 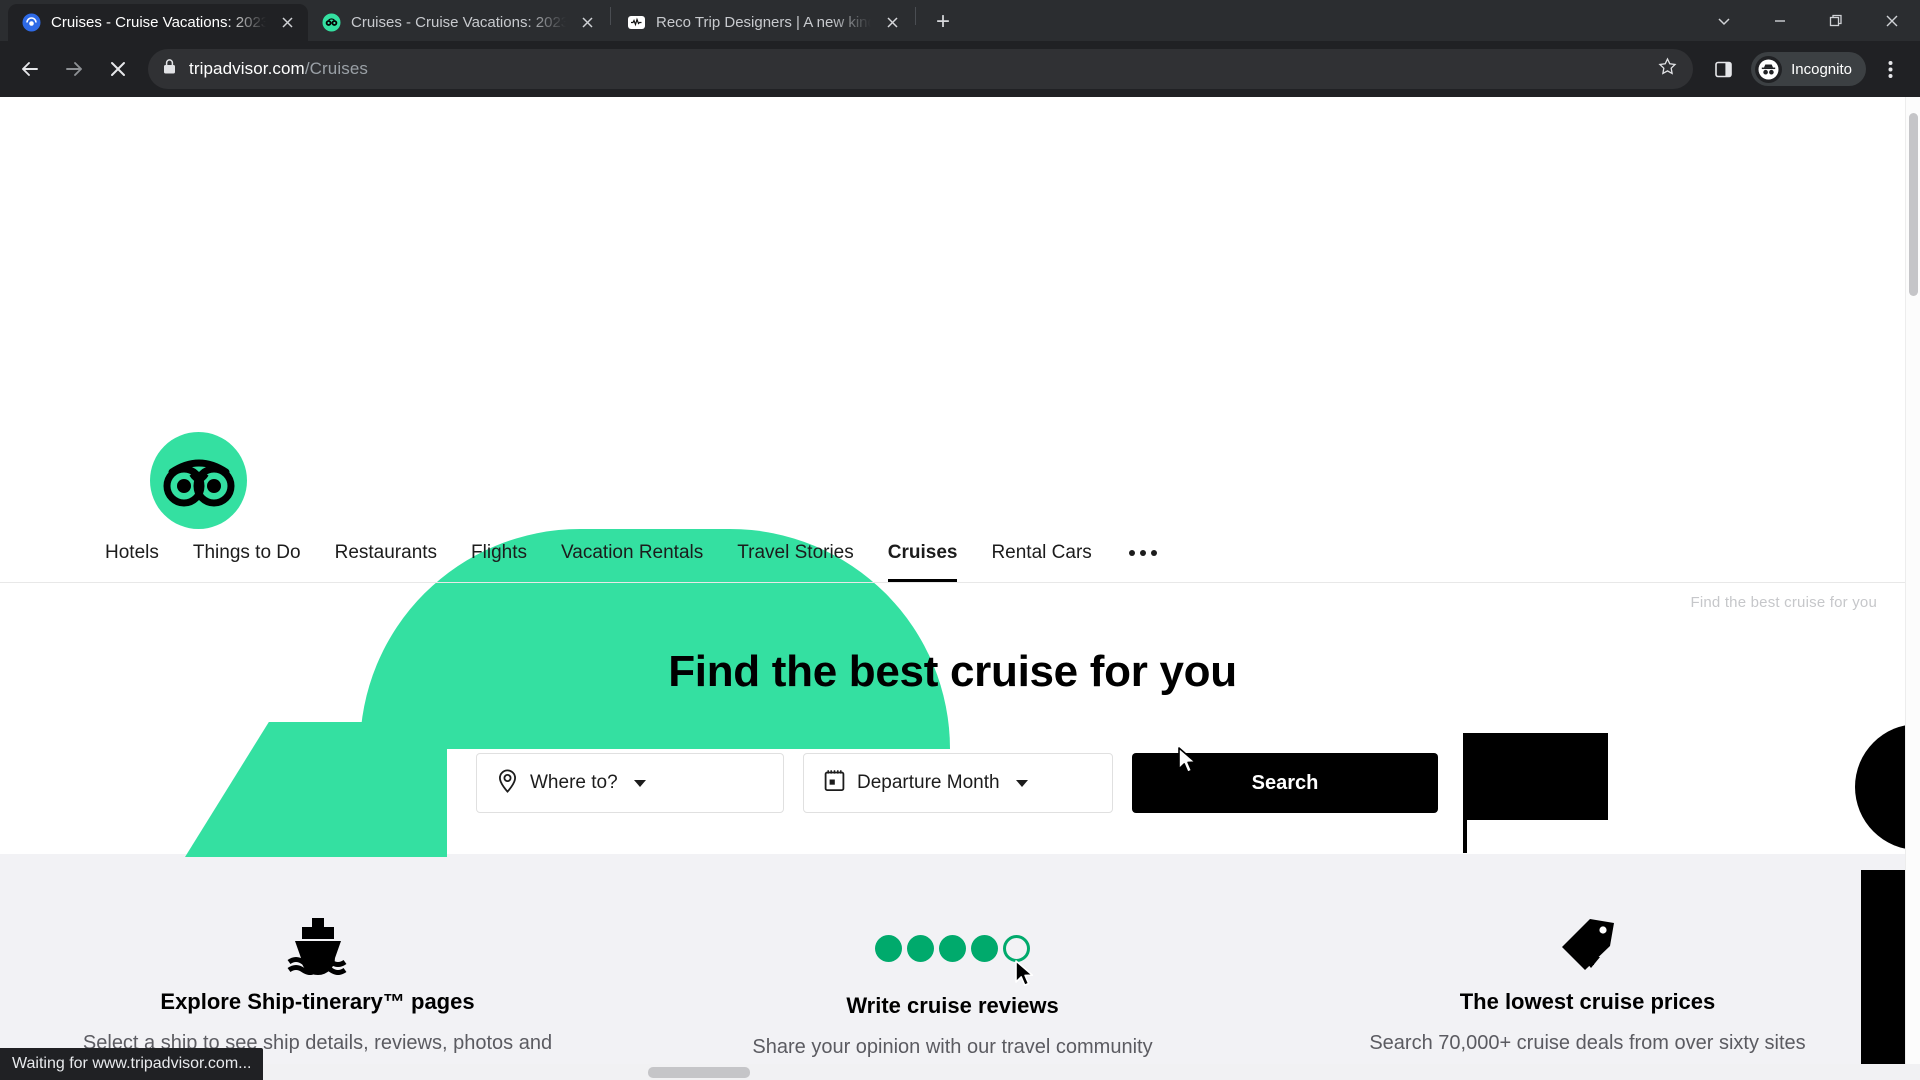 I want to click on ghost-heading: Find the best cruise for you, so click(x=1783, y=602).